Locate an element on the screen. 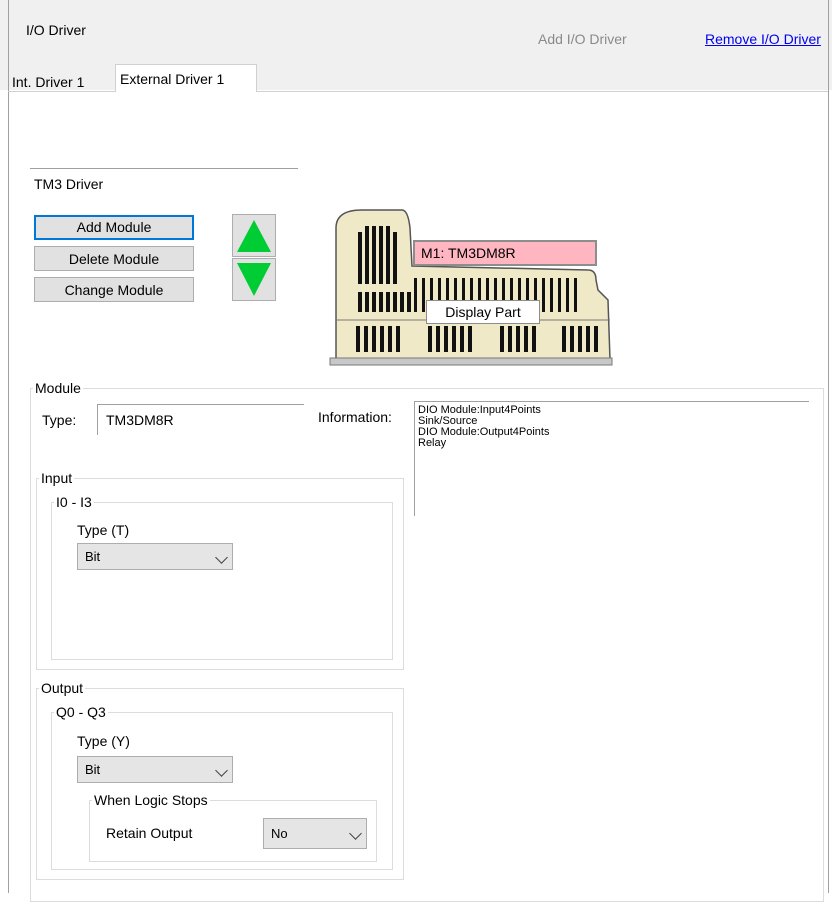 The width and height of the screenshot is (832, 902). information-label: Information: is located at coordinates (355, 417).